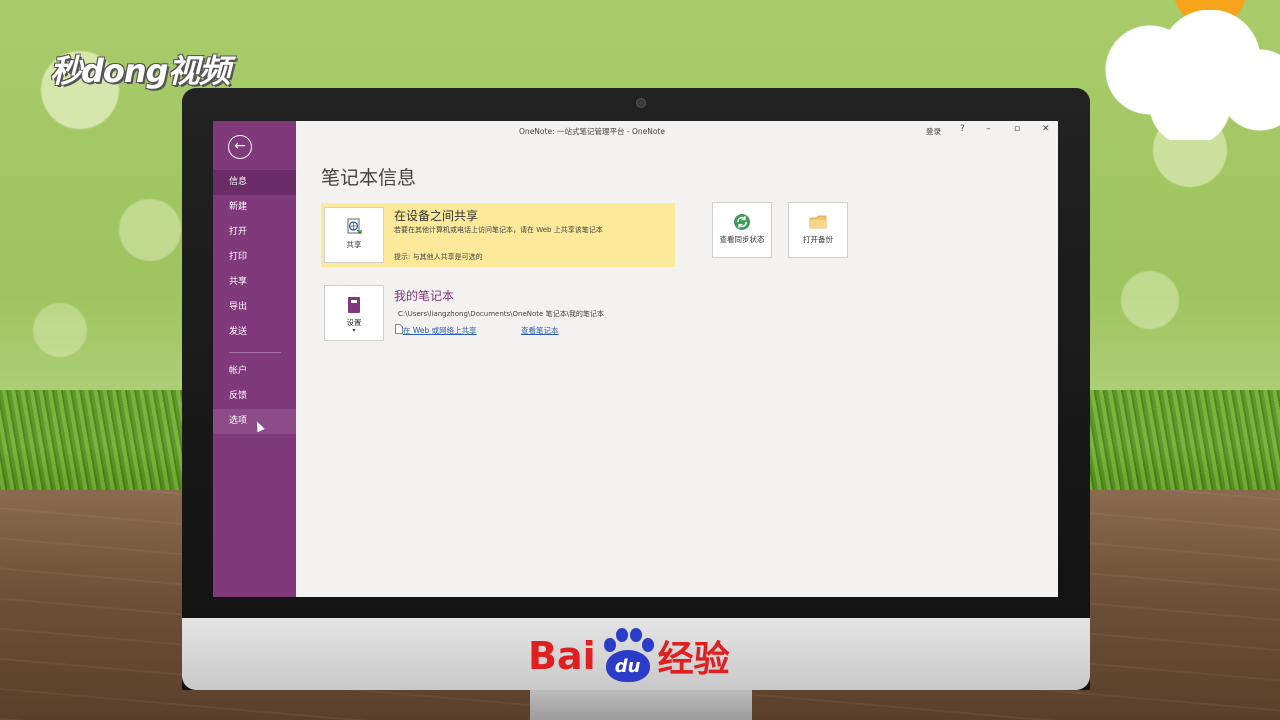 Image resolution: width=1280 pixels, height=720 pixels. Describe the element at coordinates (818, 222) in the screenshot. I see `folder-icon` at that location.